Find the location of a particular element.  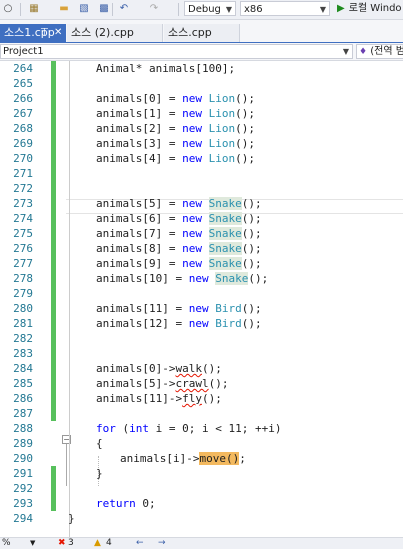

code-line: animals[10] = new Snake(); is located at coordinates (182, 278).